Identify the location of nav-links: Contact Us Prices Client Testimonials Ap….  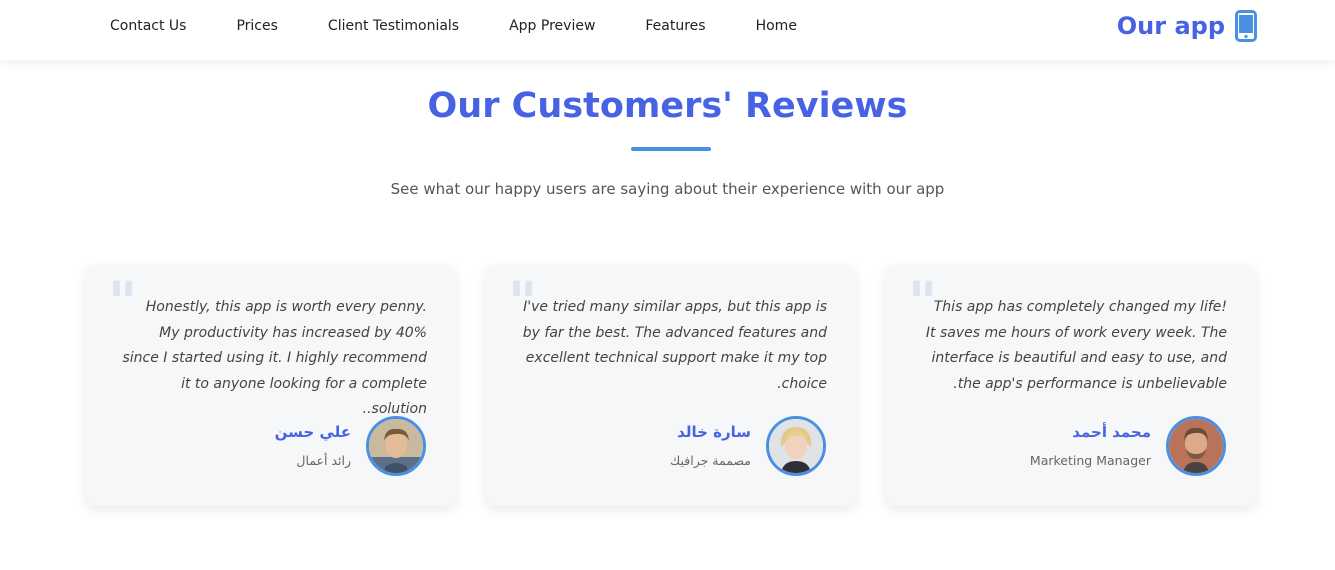
(478, 26).